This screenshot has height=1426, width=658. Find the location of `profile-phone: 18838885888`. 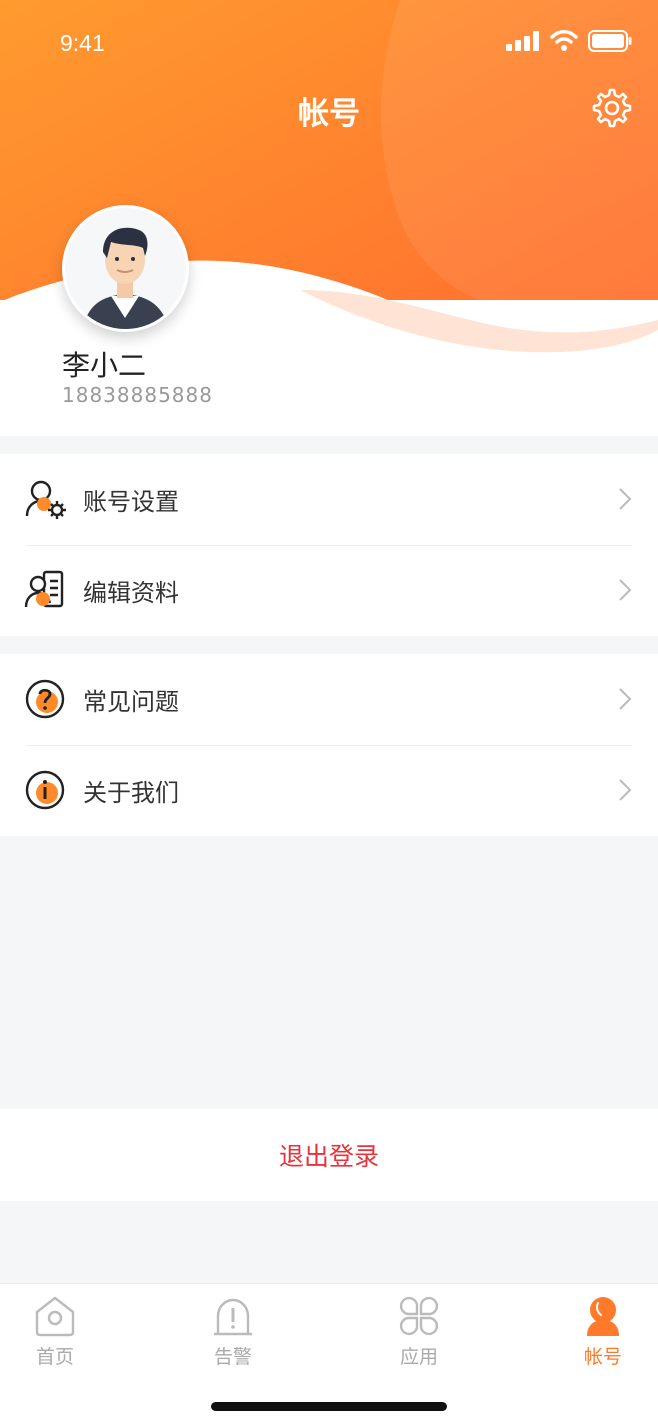

profile-phone: 18838885888 is located at coordinates (137, 395).